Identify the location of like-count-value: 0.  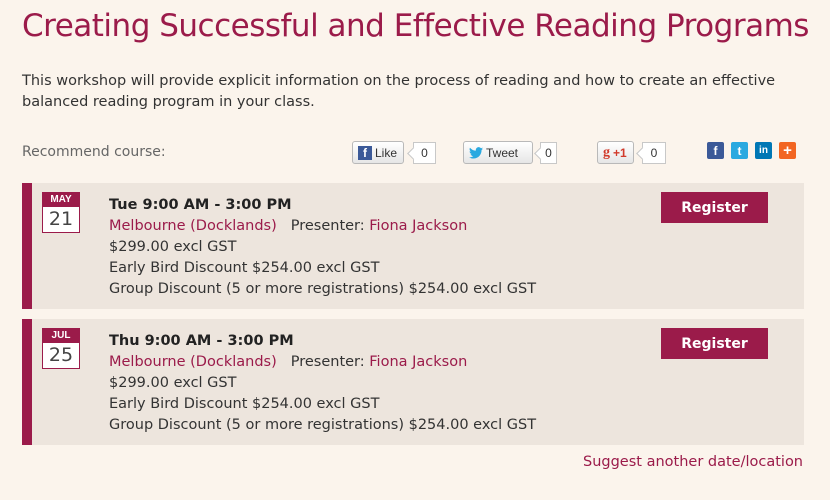
(424, 153).